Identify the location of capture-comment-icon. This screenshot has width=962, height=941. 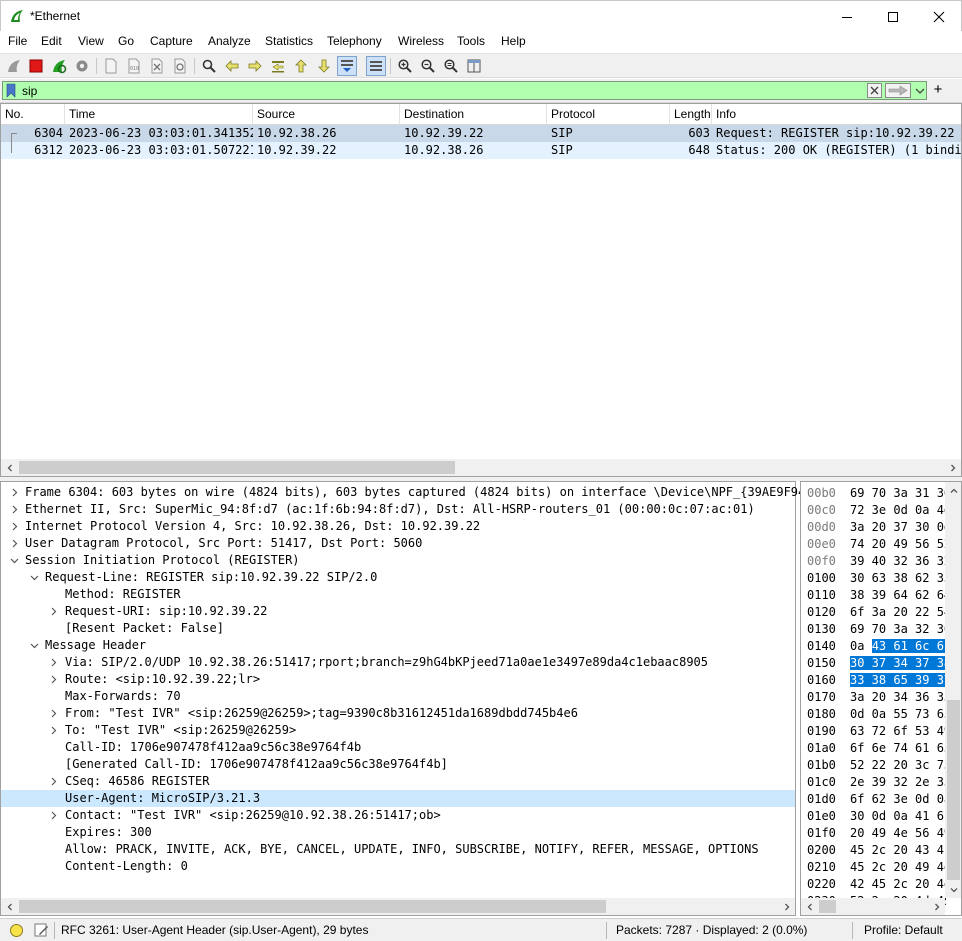
(41, 930).